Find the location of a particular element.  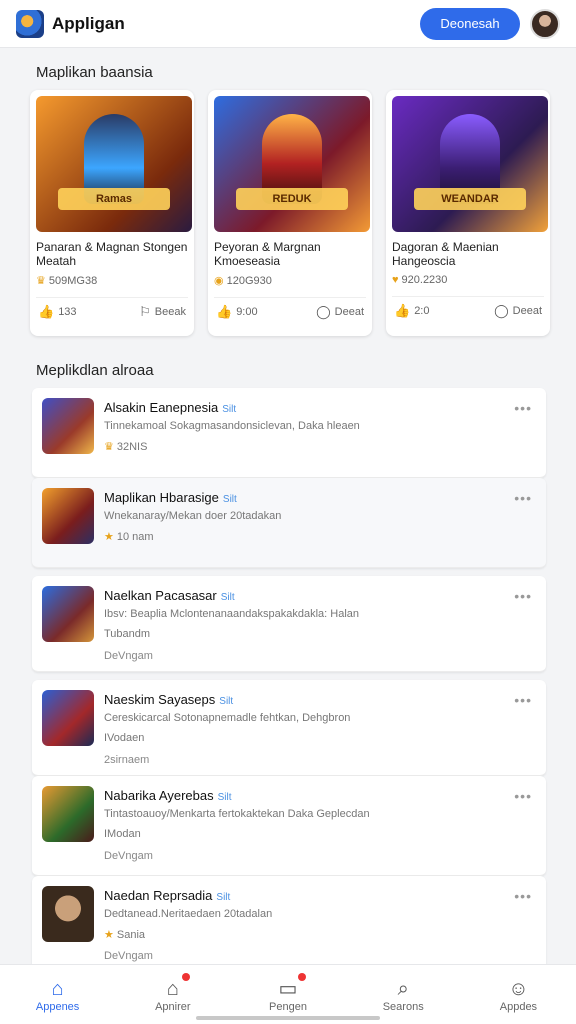

list-item-meta: ★ Sania is located at coordinates (124, 934).